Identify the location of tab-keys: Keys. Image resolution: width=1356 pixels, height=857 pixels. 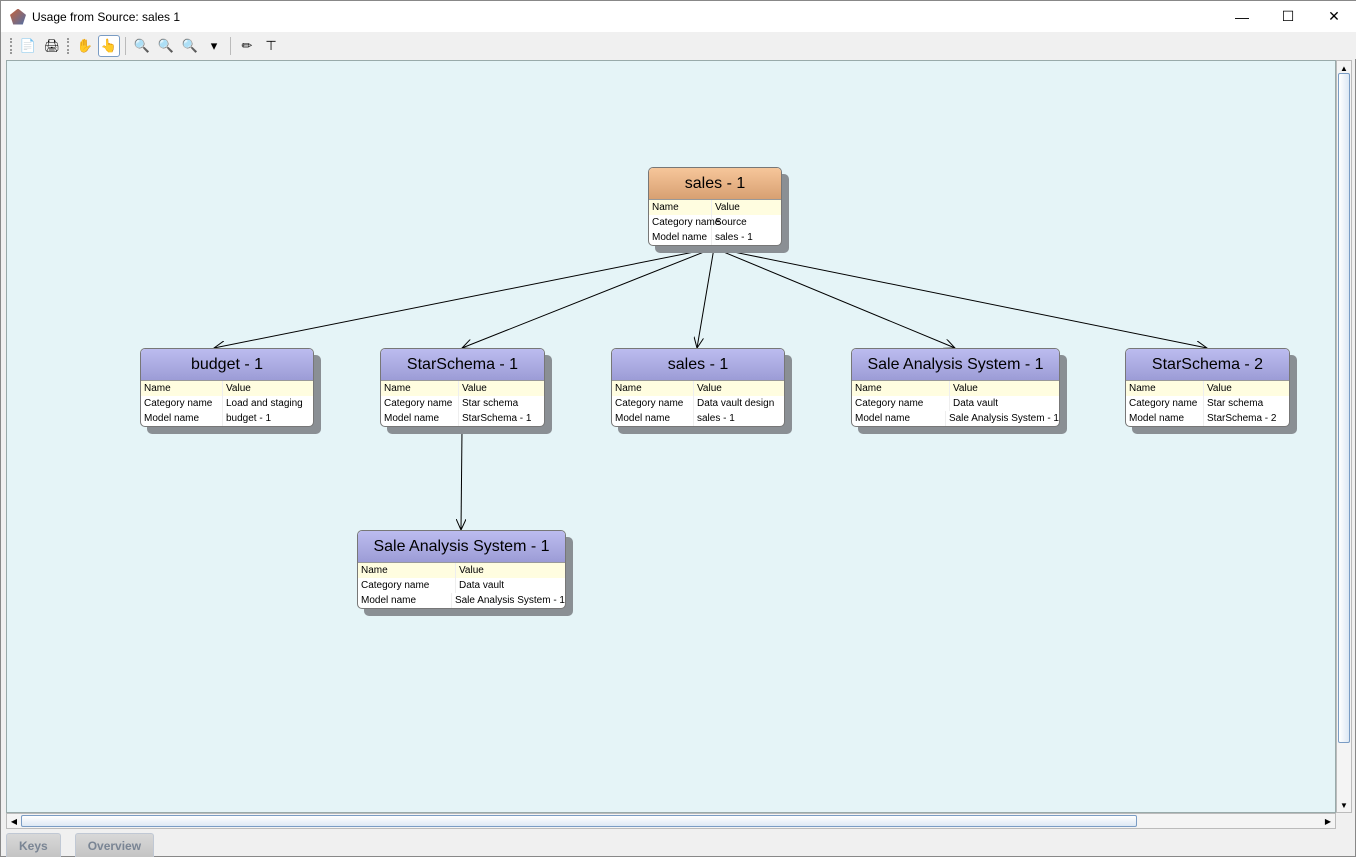
(33, 845).